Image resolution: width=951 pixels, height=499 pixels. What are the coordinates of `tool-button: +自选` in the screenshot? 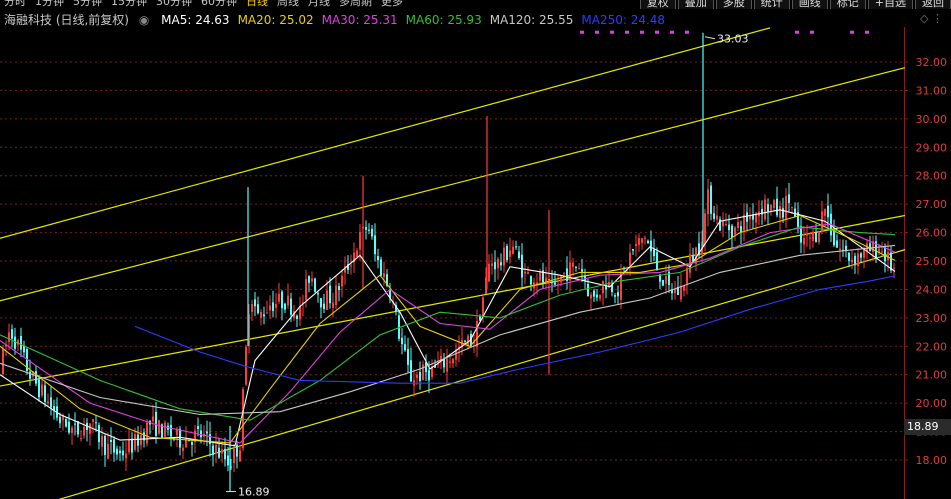 It's located at (890, 4).